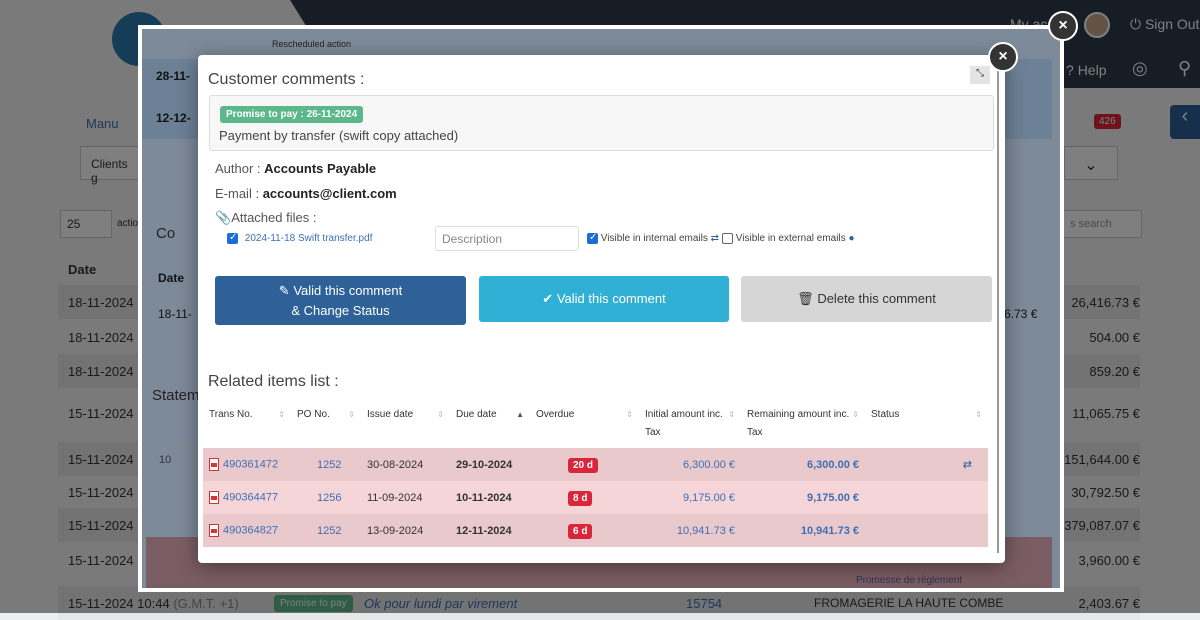 The width and height of the screenshot is (1200, 620). What do you see at coordinates (309, 238) in the screenshot?
I see `file-link: 2024-11-18 Swift transfer.pdf` at bounding box center [309, 238].